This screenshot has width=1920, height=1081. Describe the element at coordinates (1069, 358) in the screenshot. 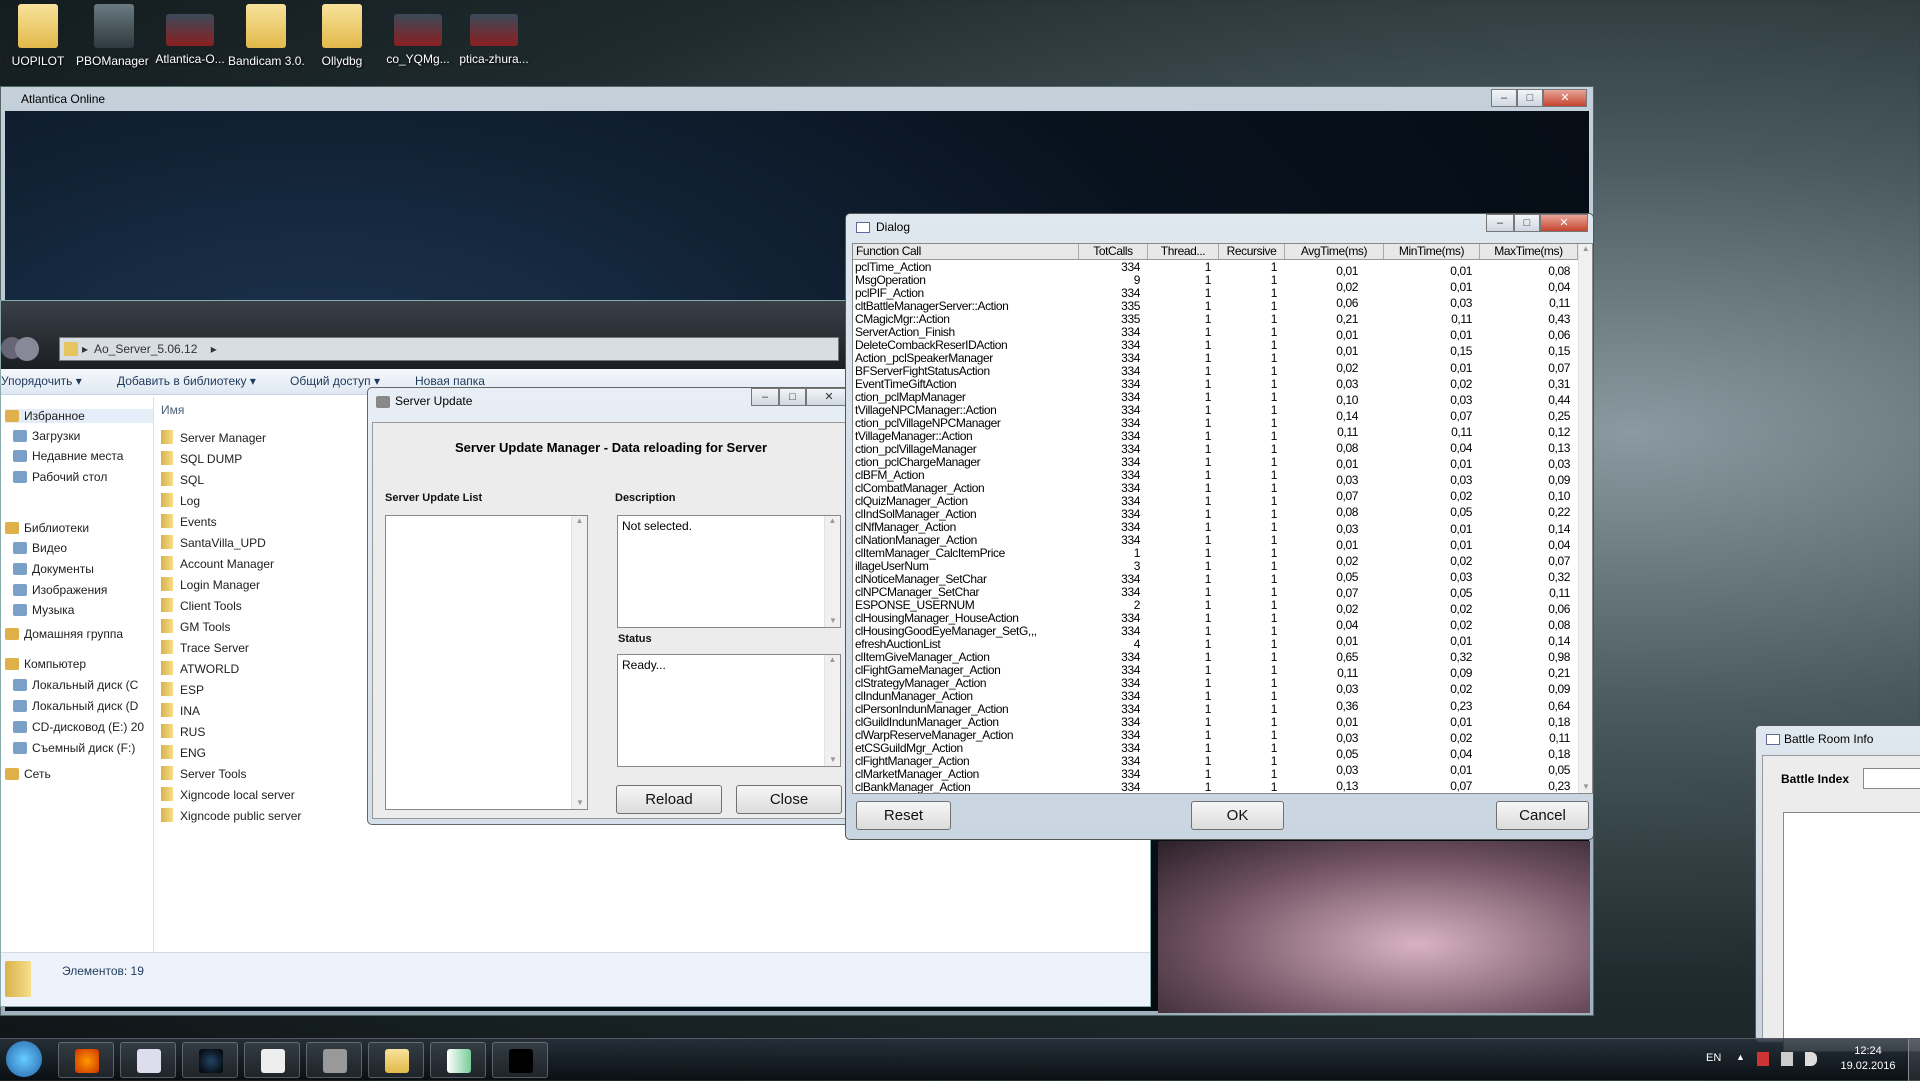

I see `table-row: Action_pclSpeakerManager 334 1 1` at that location.